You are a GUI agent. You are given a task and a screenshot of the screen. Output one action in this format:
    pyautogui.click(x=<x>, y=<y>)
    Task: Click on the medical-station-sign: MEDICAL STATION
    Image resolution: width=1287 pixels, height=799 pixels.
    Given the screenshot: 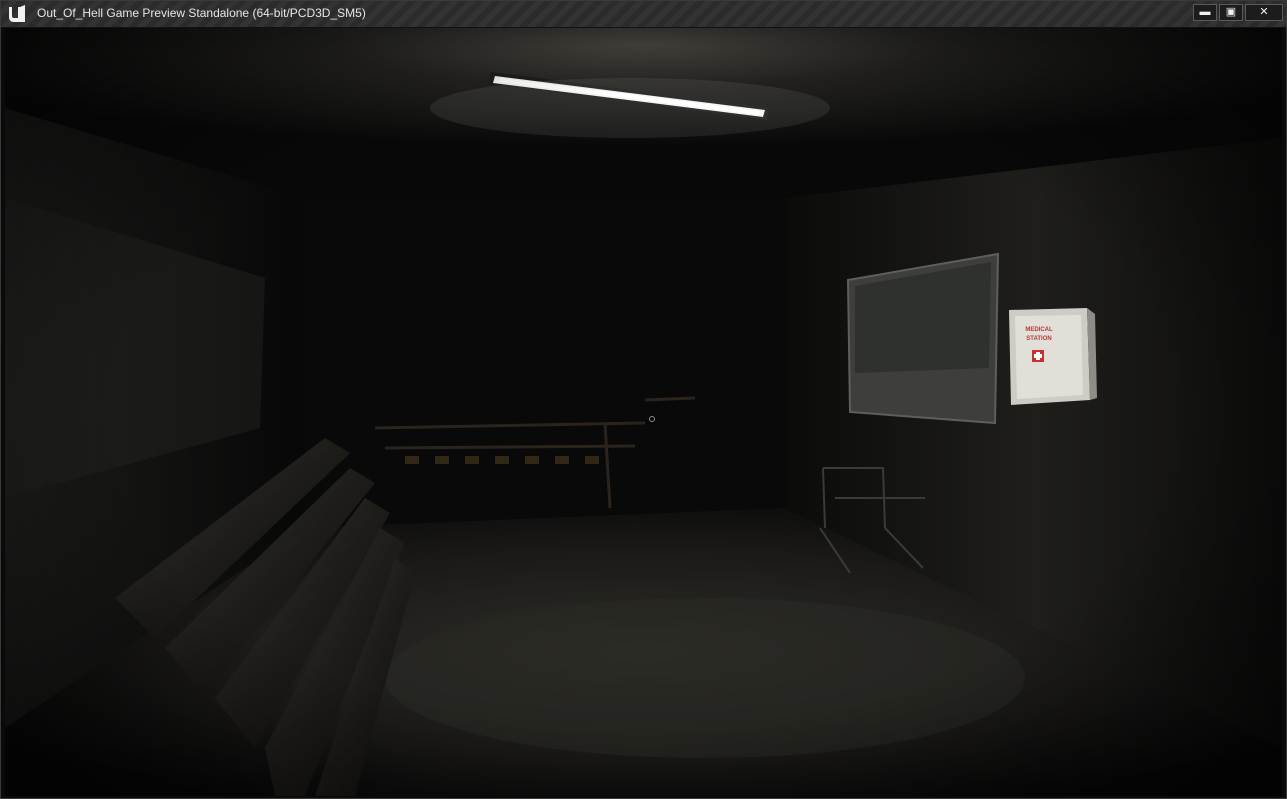 What is the action you would take?
    pyautogui.click(x=1039, y=335)
    